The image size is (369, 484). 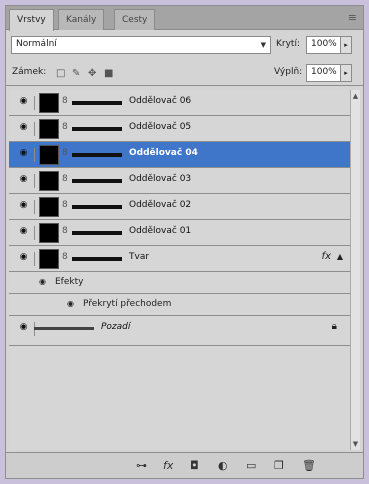 I want to click on layer-row: ◉ 8 Oddělovač 02, so click(x=180, y=207).